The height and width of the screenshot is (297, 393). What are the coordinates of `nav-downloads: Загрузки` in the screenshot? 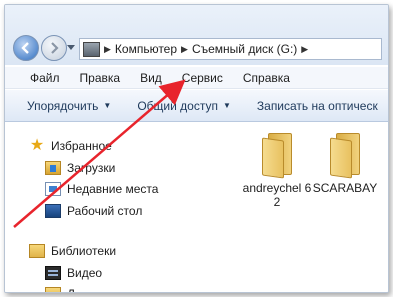 It's located at (80, 168).